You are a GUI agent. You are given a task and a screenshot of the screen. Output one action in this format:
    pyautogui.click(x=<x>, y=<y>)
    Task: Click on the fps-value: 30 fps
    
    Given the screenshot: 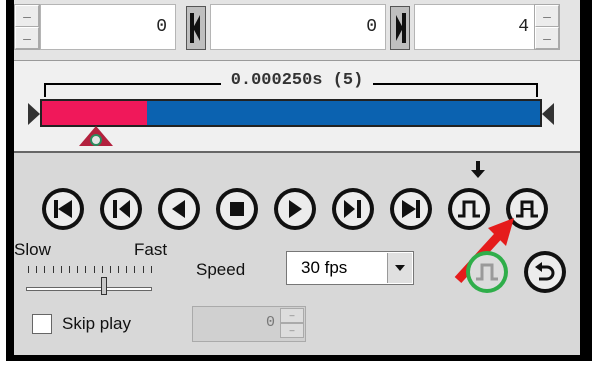 What is the action you would take?
    pyautogui.click(x=324, y=267)
    